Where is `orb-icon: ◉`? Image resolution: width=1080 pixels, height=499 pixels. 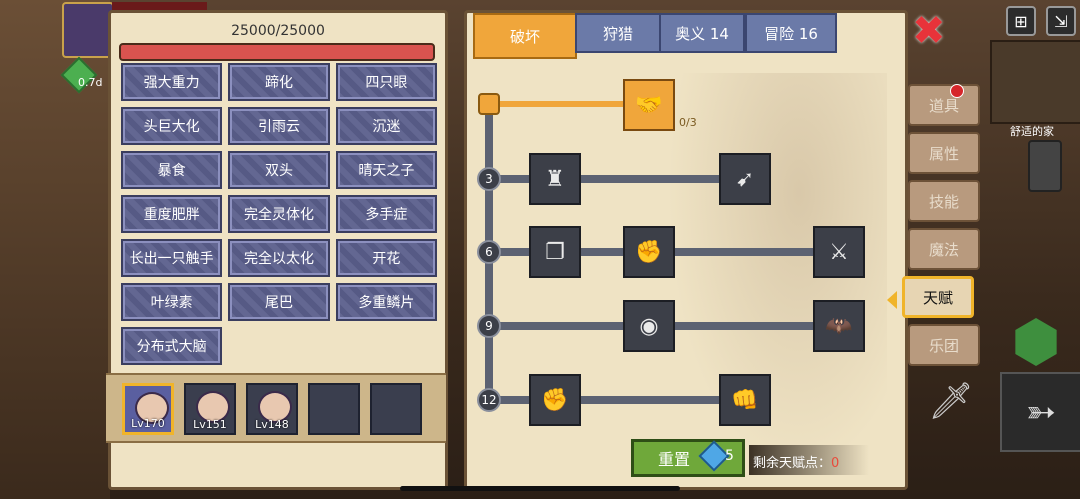 orb-icon: ◉ is located at coordinates (649, 326).